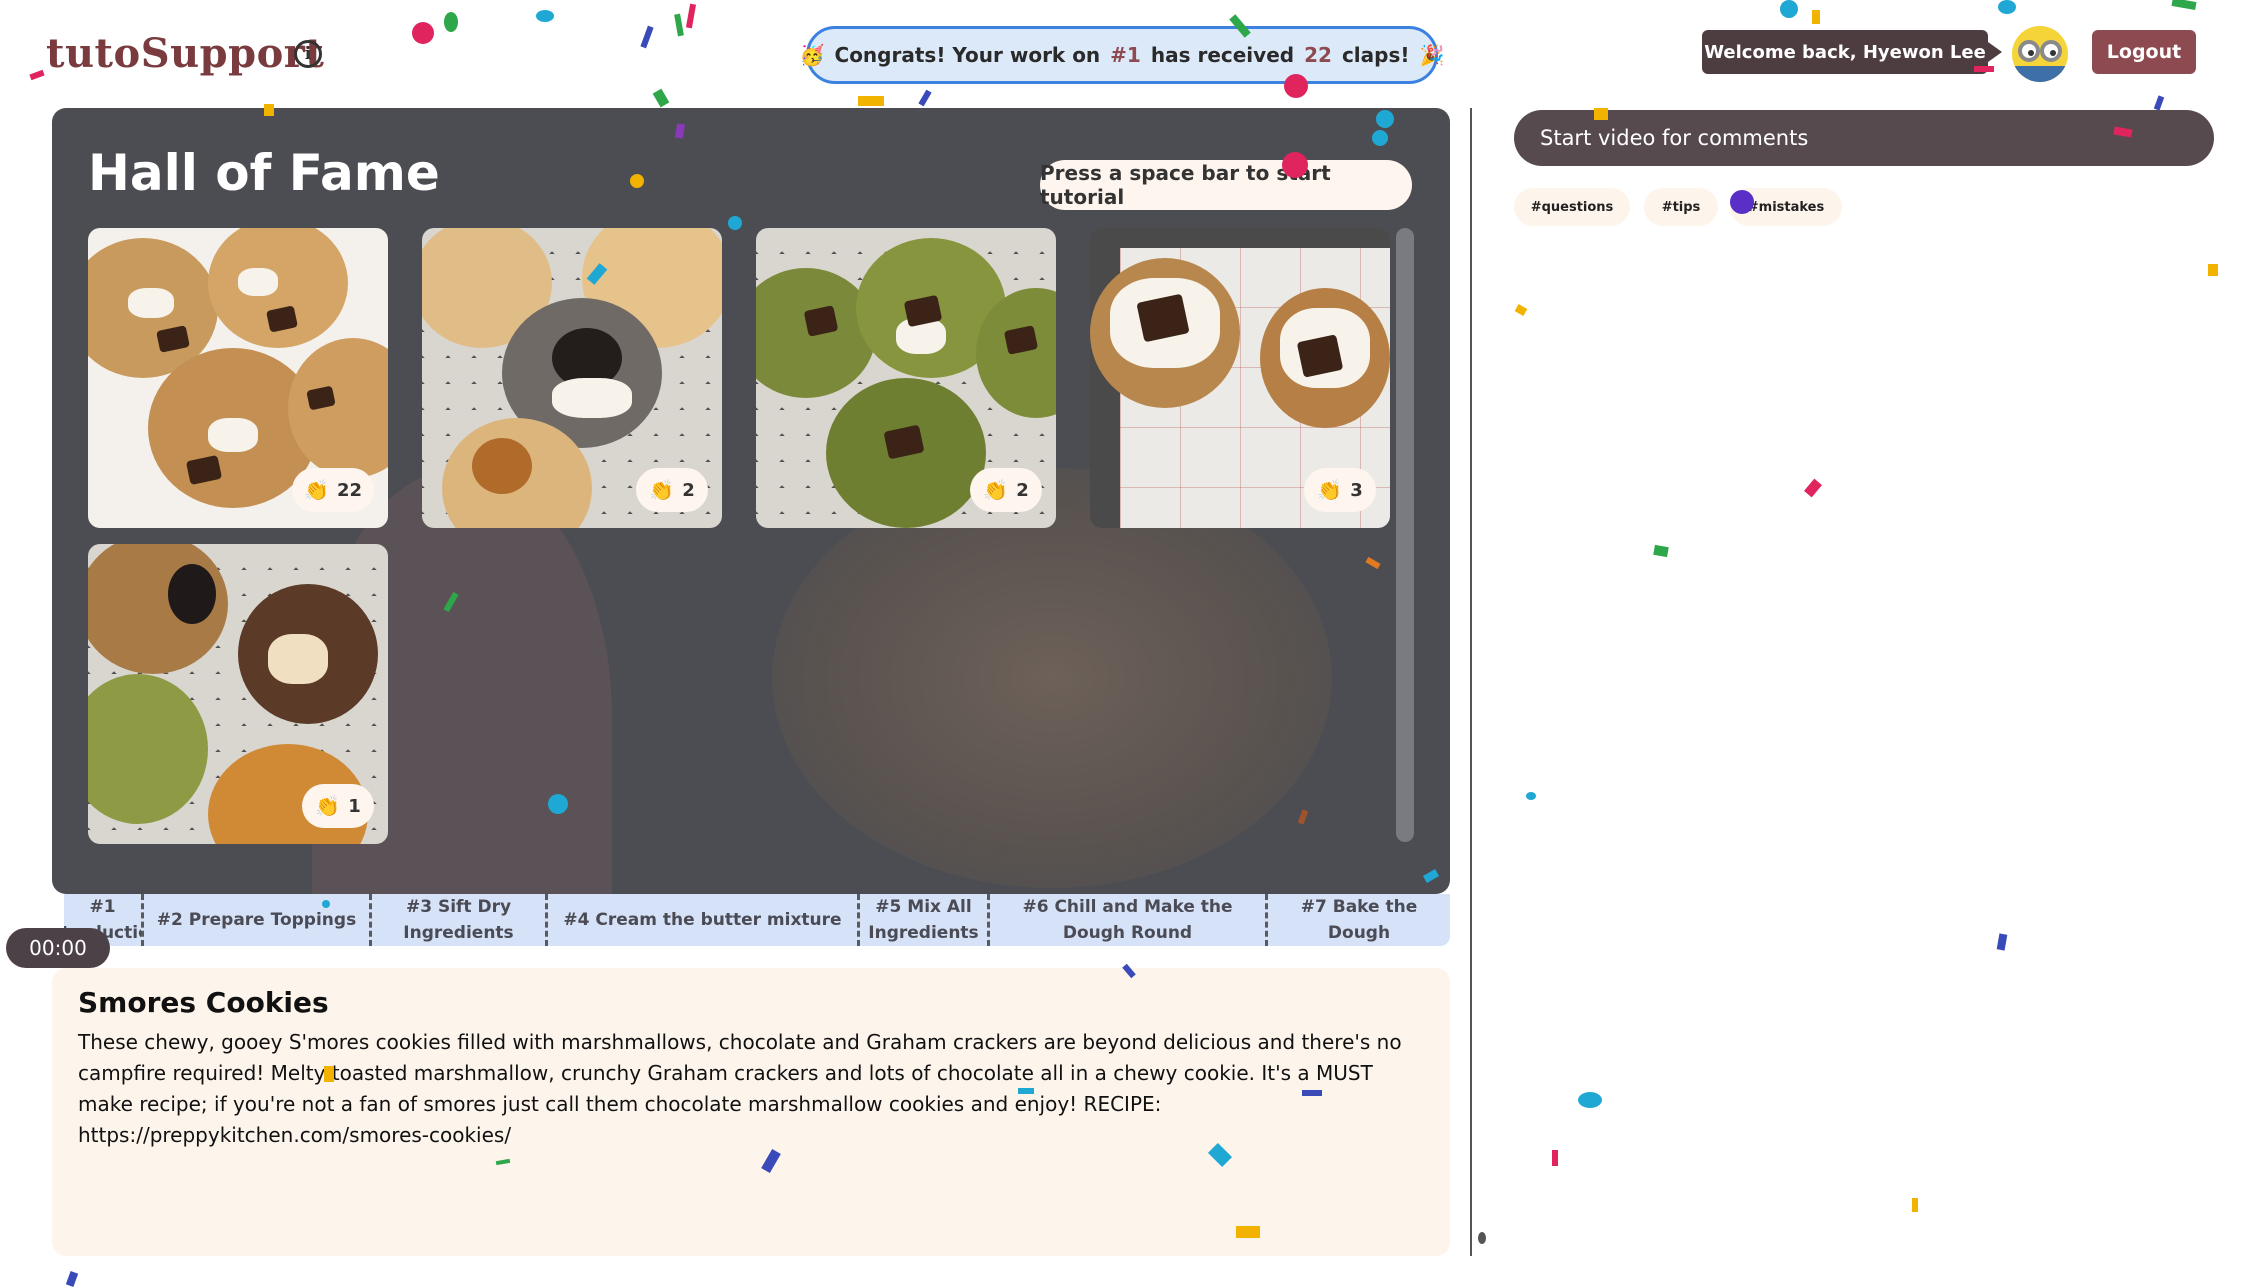 The image size is (2244, 1288). Describe the element at coordinates (812, 55) in the screenshot. I see `party-face-icon: 🥳` at that location.